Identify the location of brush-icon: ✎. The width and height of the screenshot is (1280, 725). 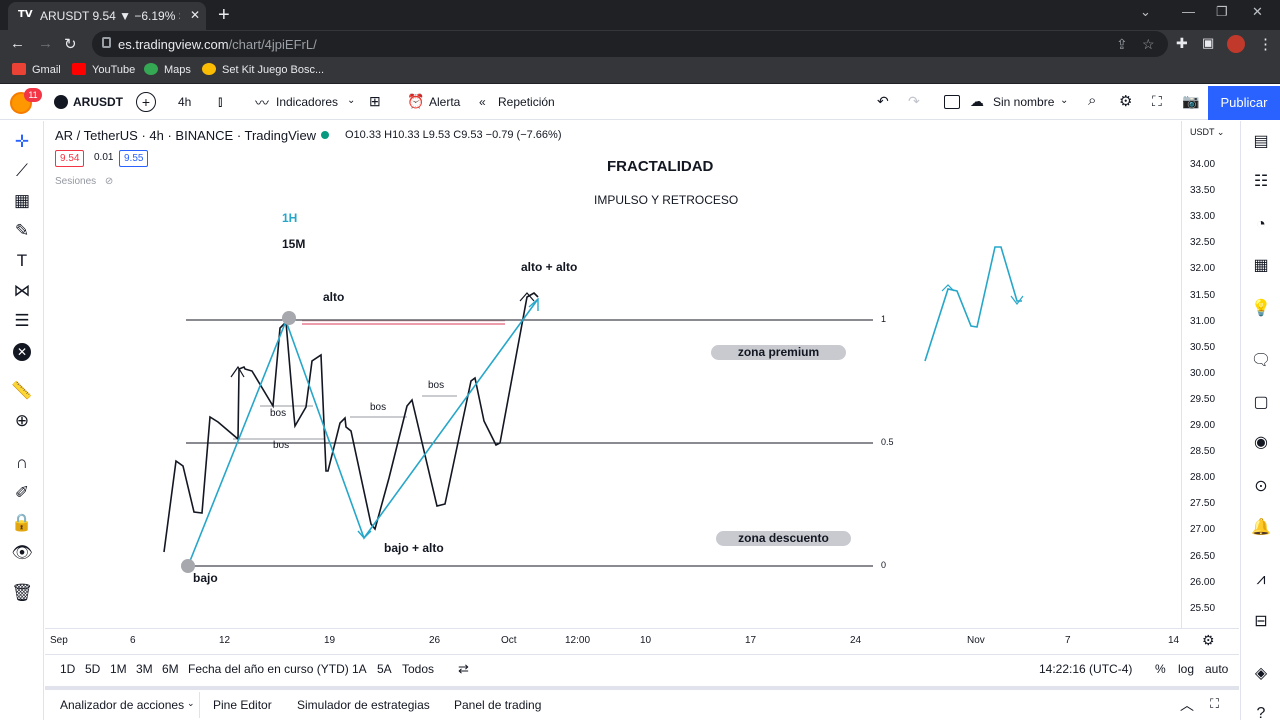
(22, 231).